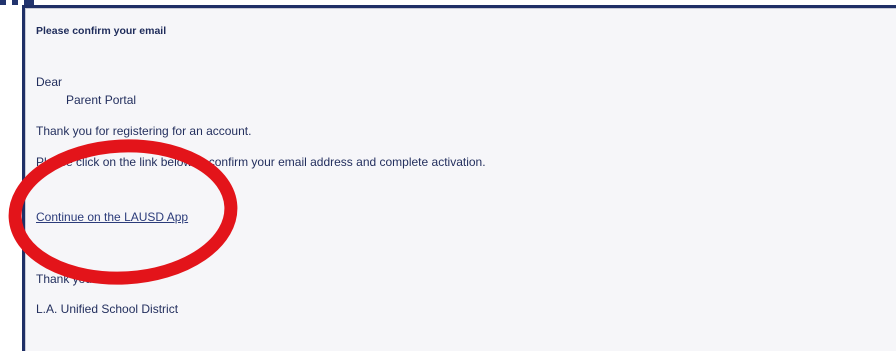 This screenshot has width=896, height=351. What do you see at coordinates (101, 31) in the screenshot?
I see `email-subject: Please confirm your email` at bounding box center [101, 31].